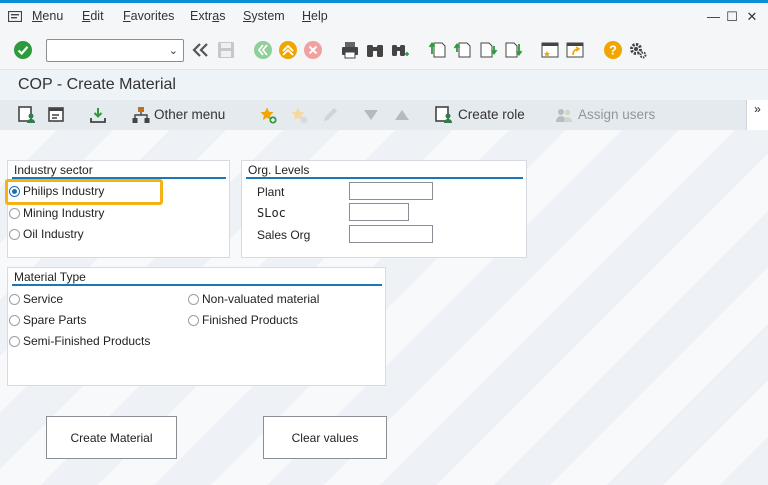  Describe the element at coordinates (732, 16) in the screenshot. I see `maximize-button: ☐` at that location.